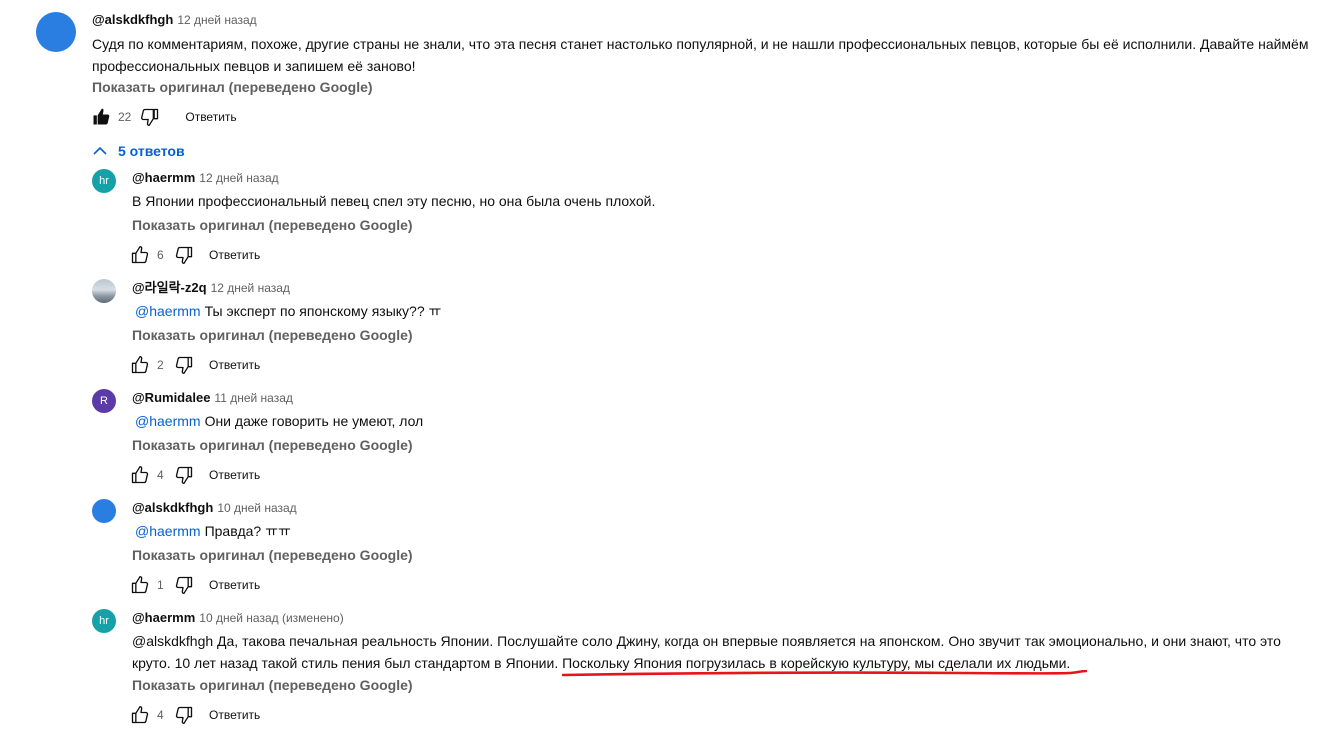 This screenshot has height=746, width=1319. What do you see at coordinates (125, 117) in the screenshot?
I see `like-count: 22` at bounding box center [125, 117].